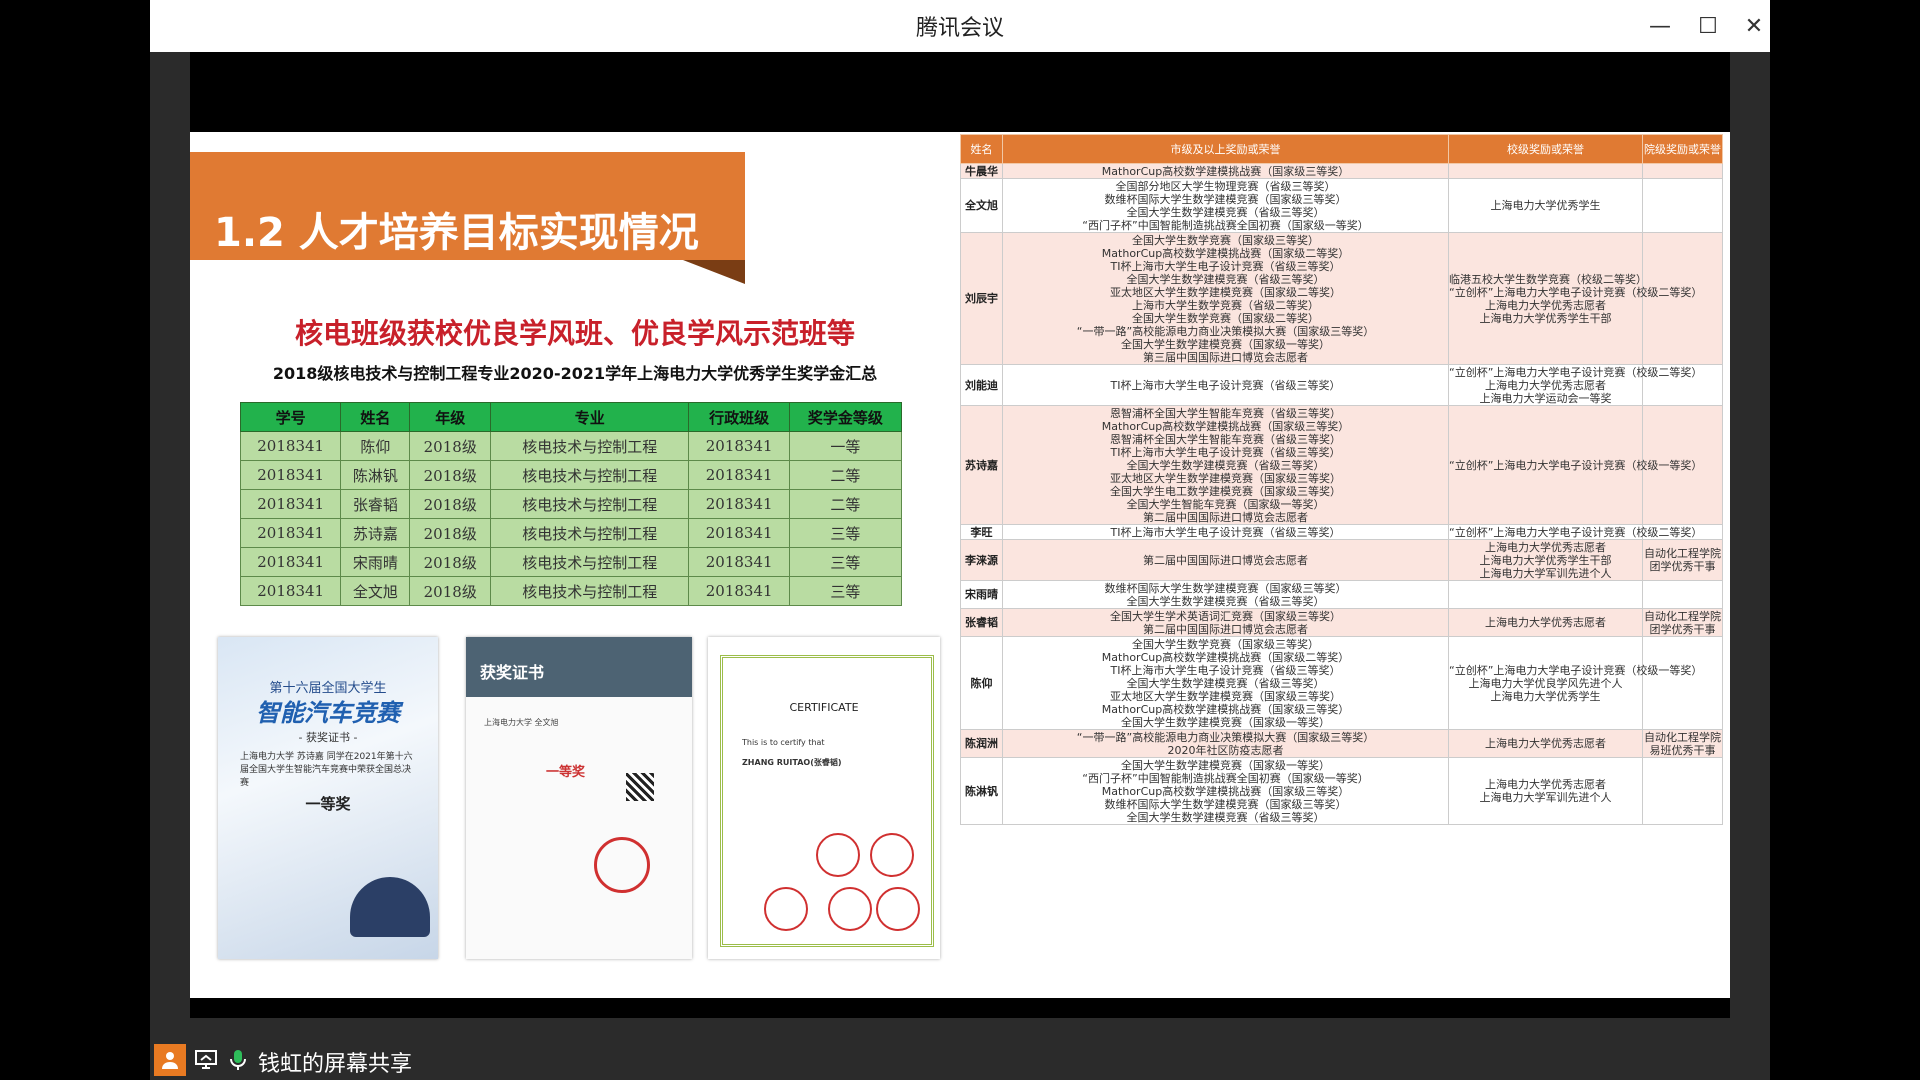  I want to click on microphone-icon, so click(238, 1060).